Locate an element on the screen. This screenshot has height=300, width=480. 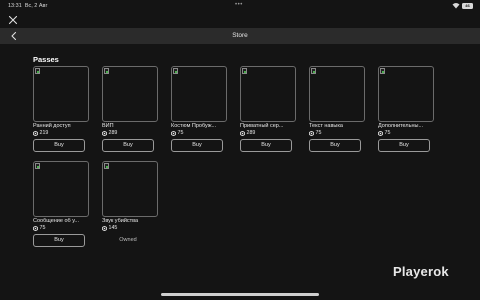
pass-card: Ранний доступ 219 Buy is located at coordinates (62, 109).